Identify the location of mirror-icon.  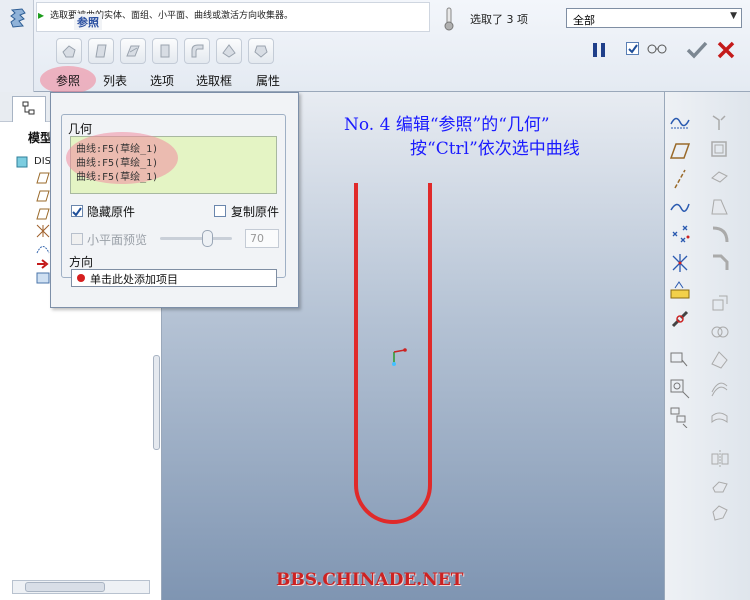
(720, 459).